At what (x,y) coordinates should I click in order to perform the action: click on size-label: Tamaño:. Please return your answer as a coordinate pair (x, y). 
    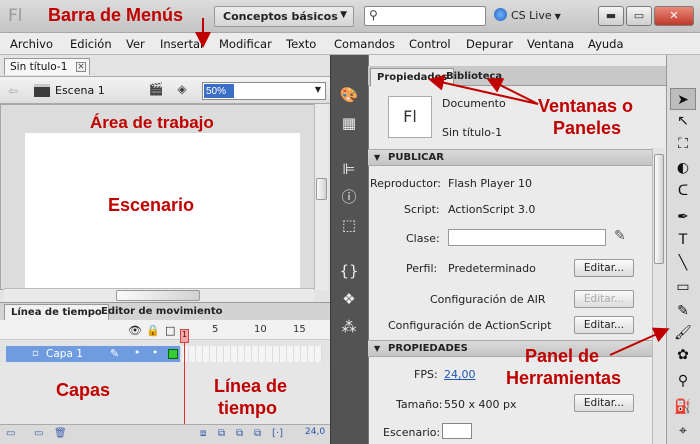
    Looking at the image, I should click on (419, 404).